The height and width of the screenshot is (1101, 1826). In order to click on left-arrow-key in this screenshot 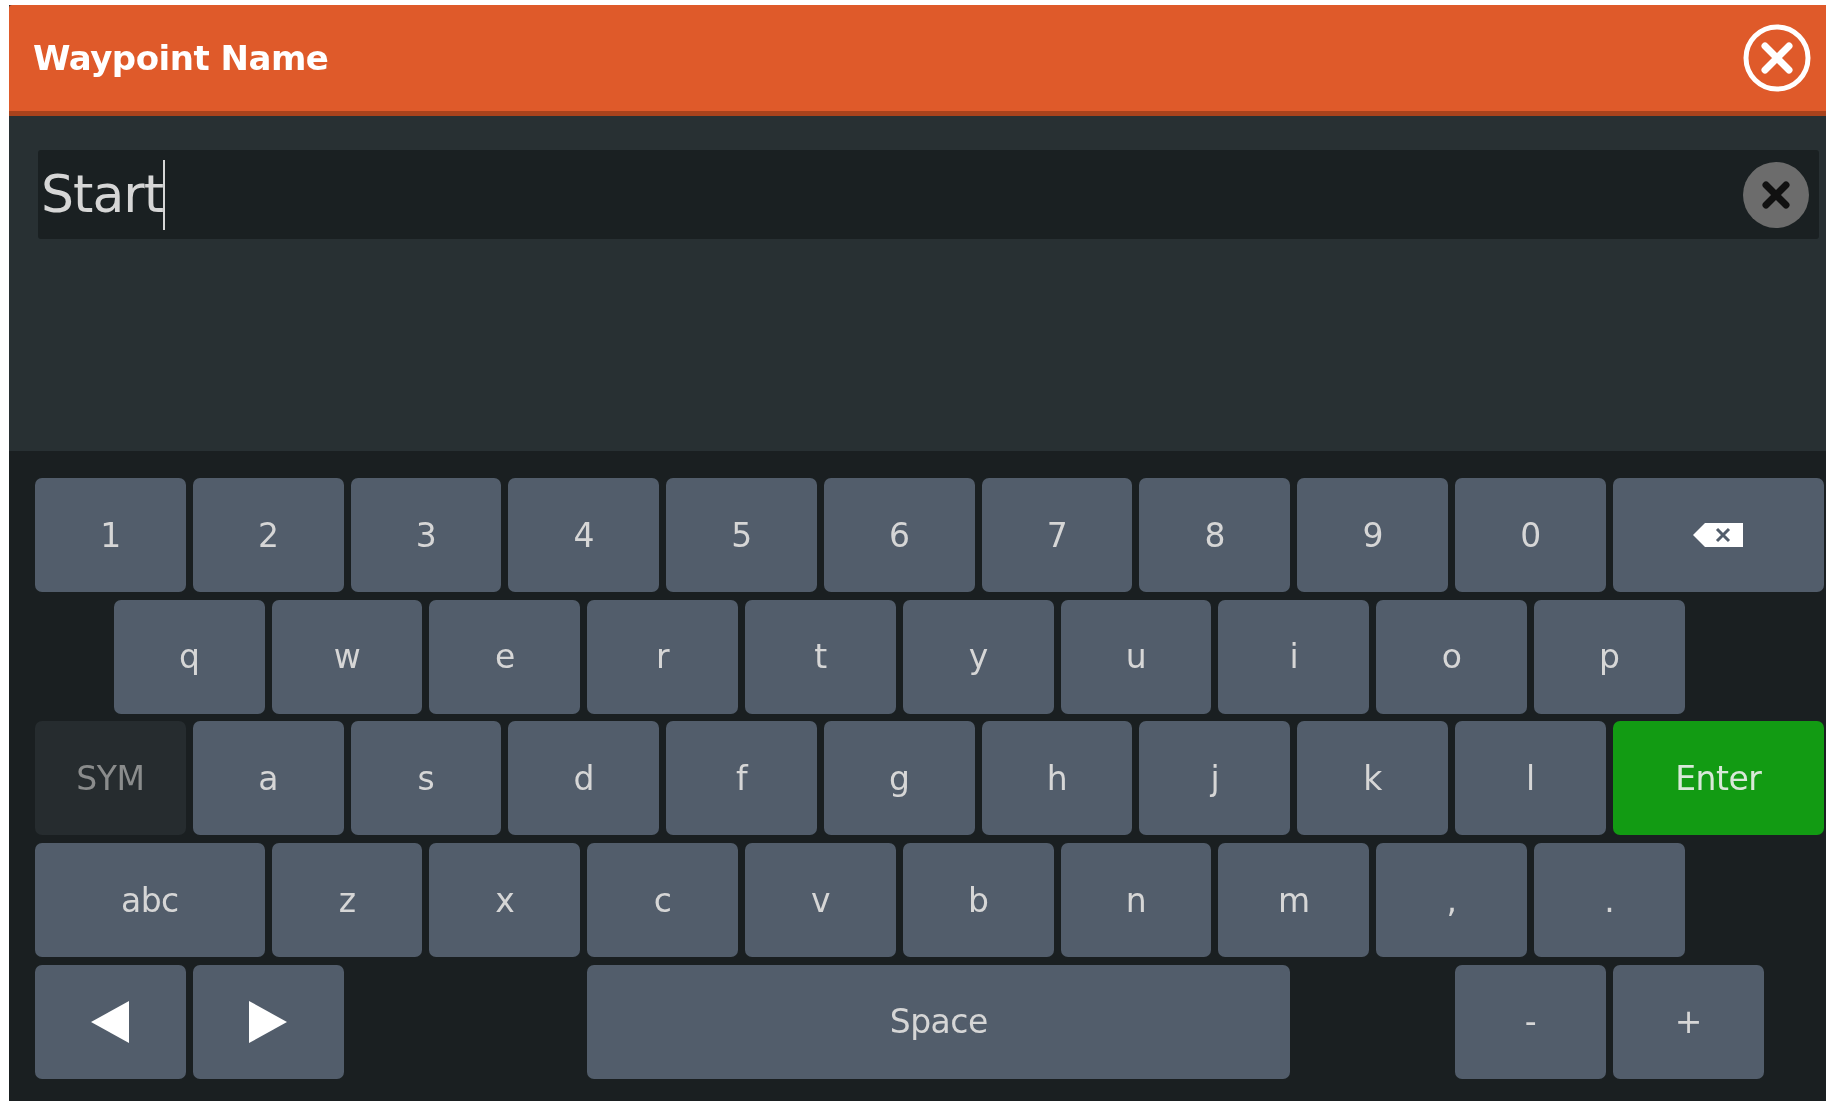, I will do `click(110, 1021)`.